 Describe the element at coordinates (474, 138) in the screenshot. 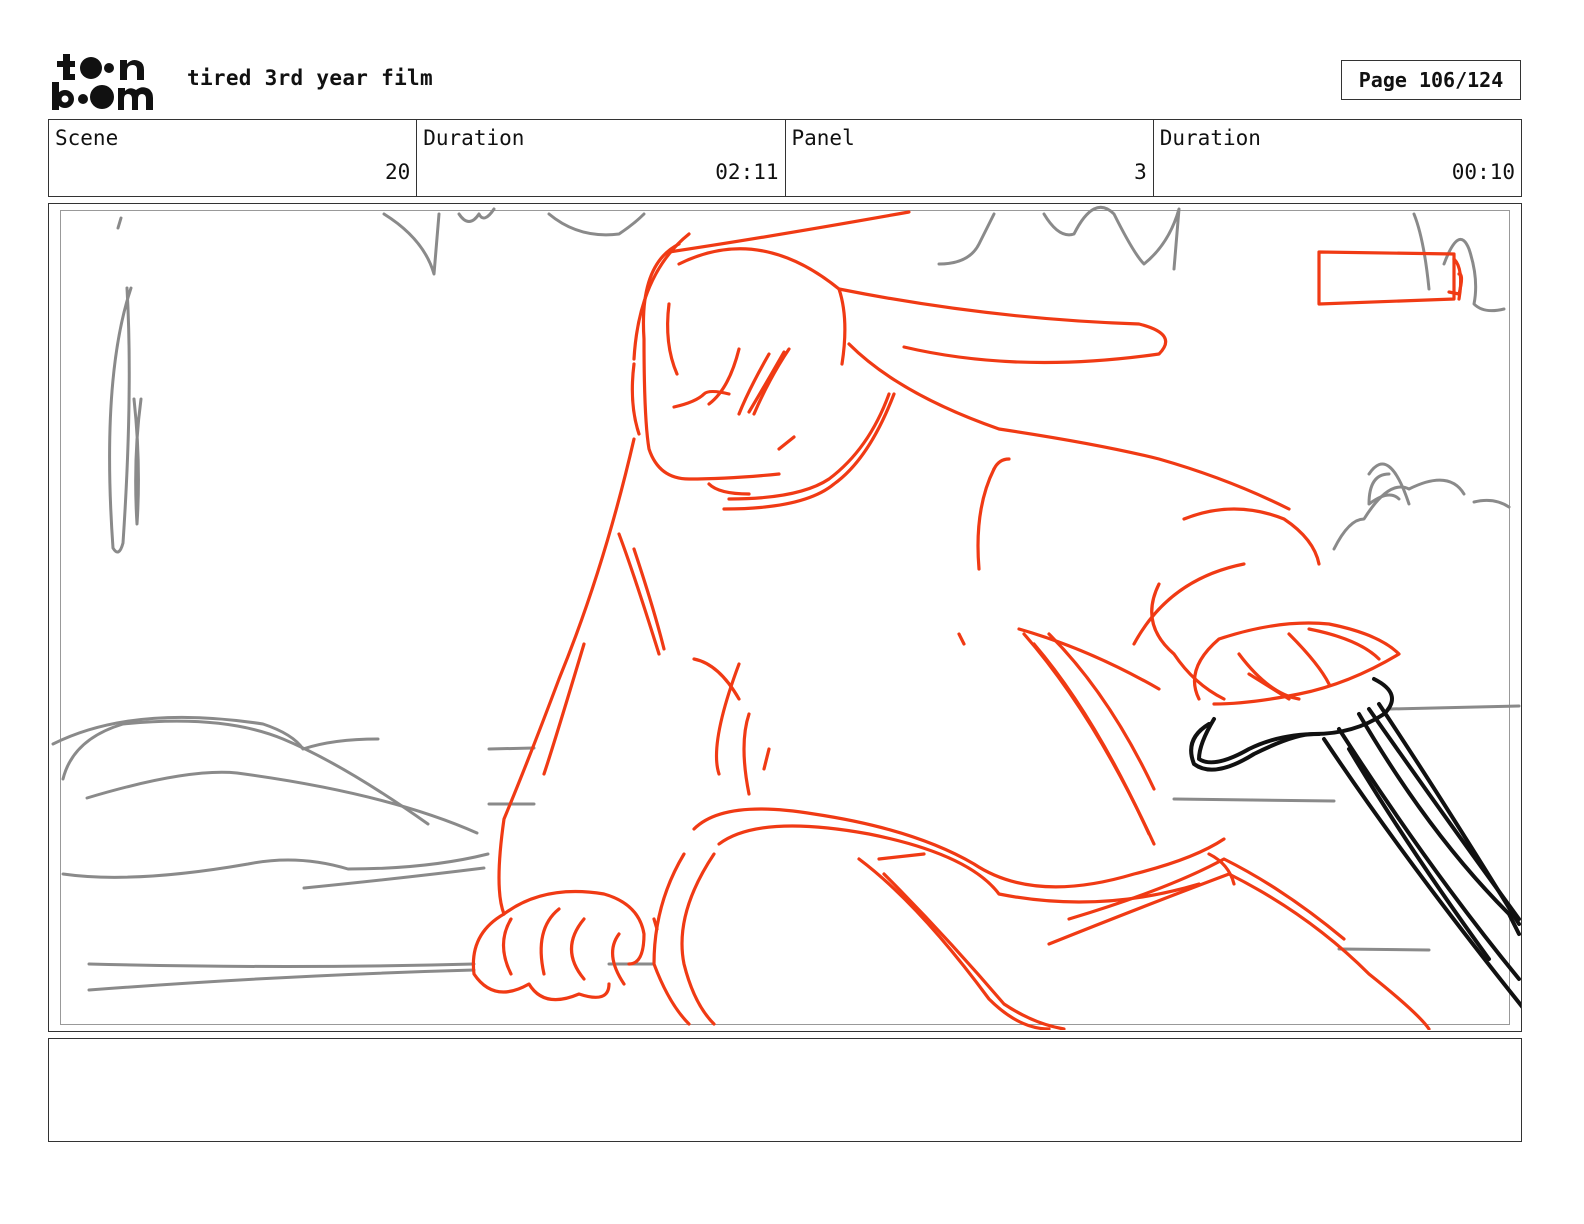

I see `scene-duration-label: Duration` at that location.